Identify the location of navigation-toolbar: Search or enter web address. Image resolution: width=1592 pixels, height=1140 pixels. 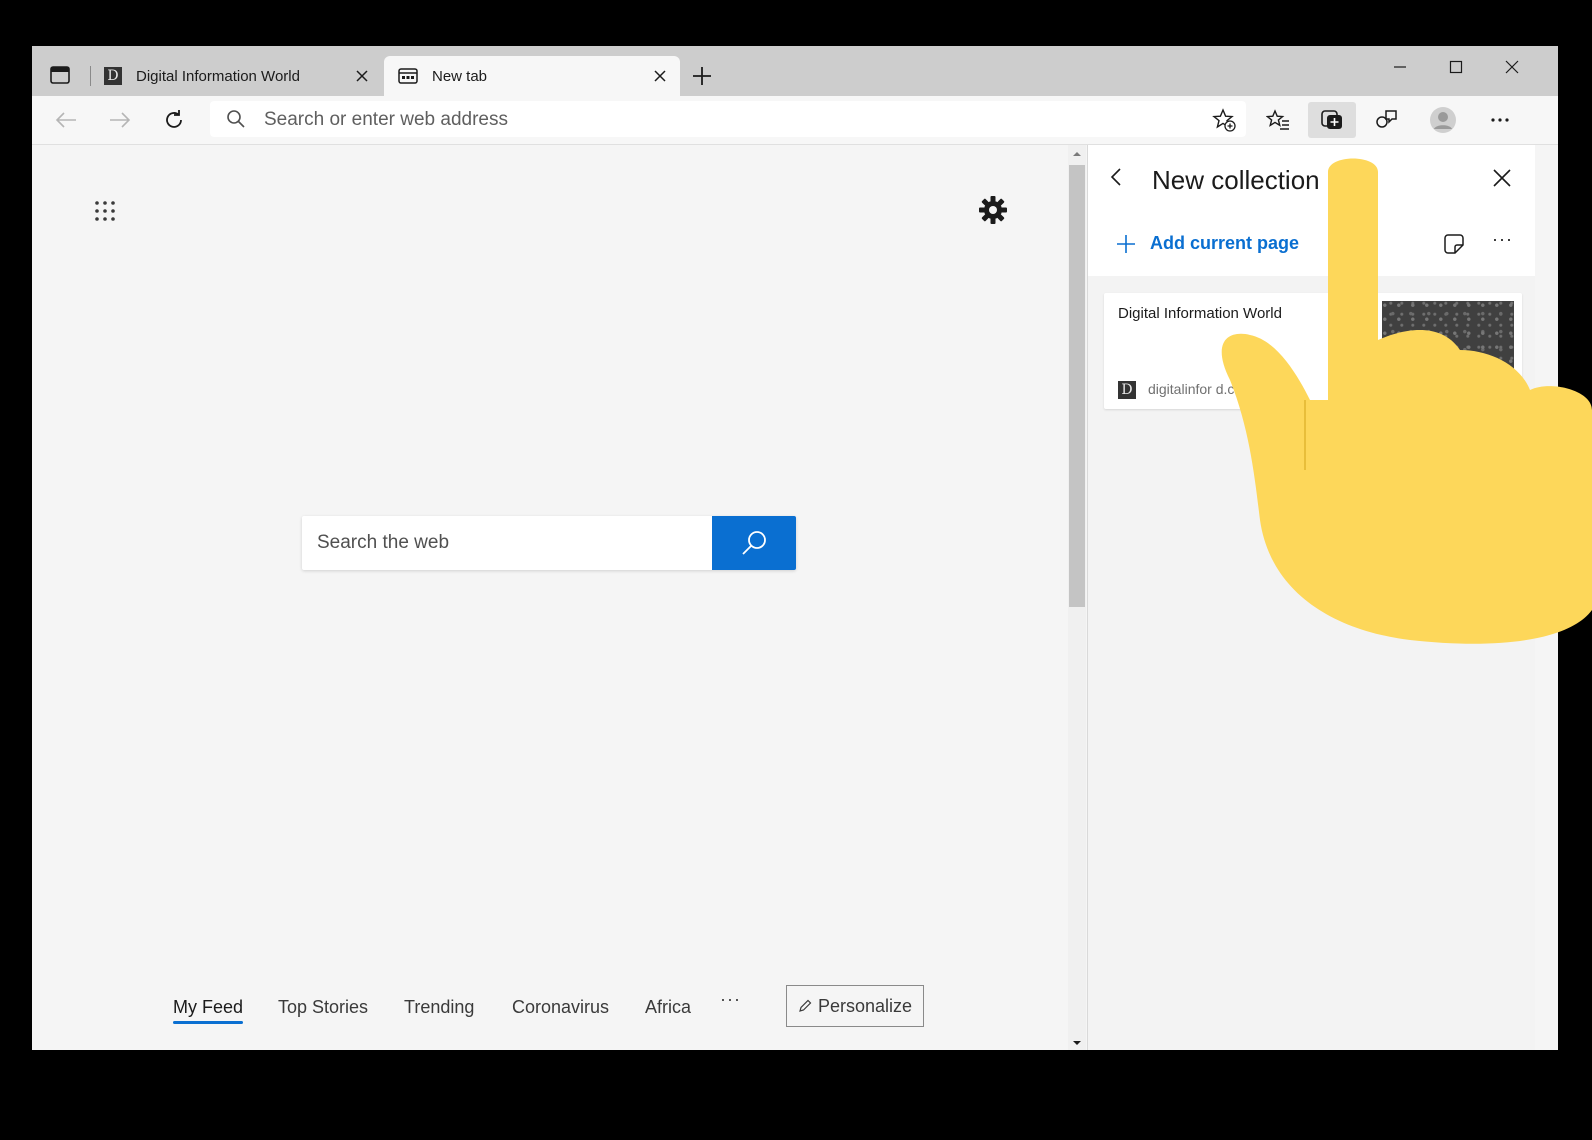
(795, 120).